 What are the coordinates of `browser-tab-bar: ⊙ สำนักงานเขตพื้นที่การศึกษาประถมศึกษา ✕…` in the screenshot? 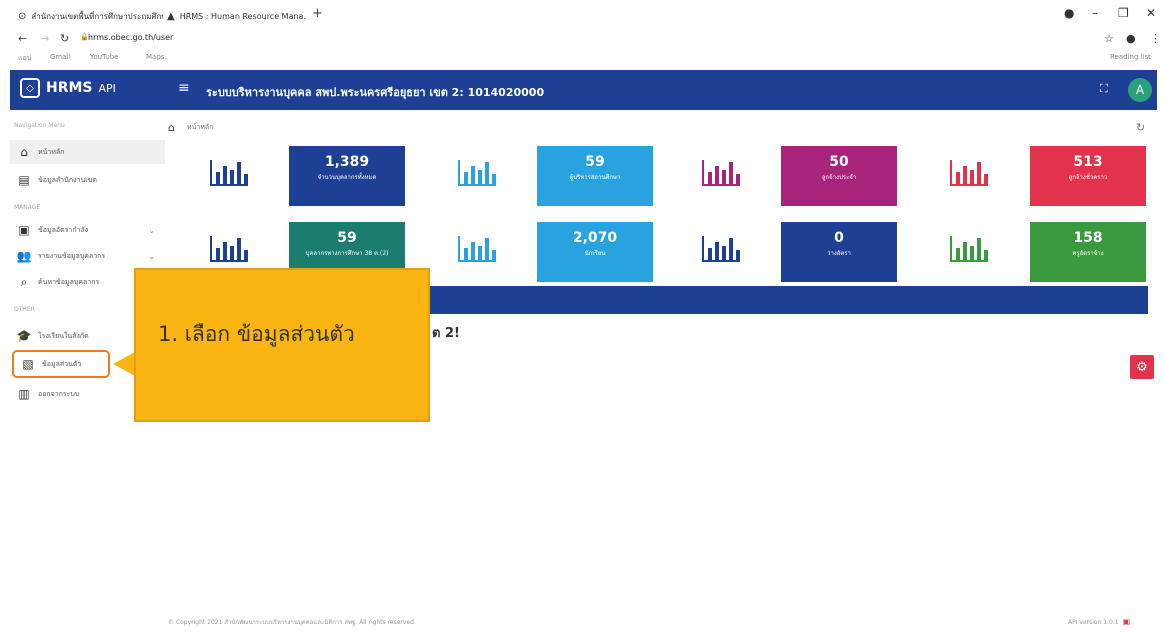 It's located at (582, 15).